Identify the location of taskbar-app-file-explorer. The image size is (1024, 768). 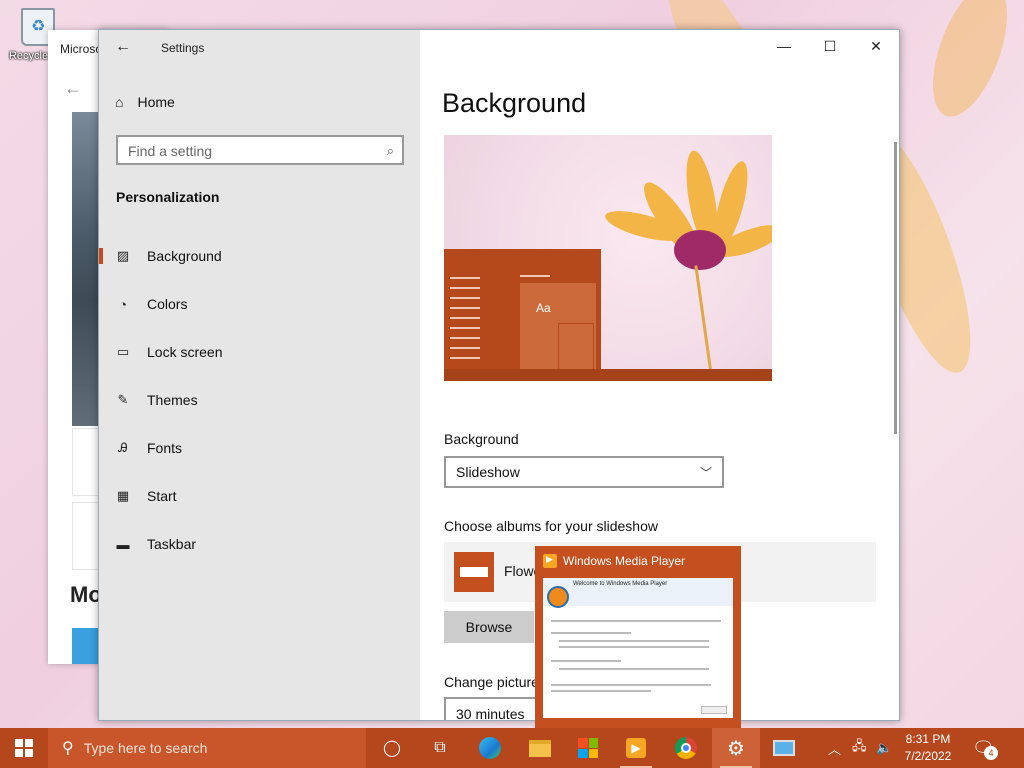
(540, 748).